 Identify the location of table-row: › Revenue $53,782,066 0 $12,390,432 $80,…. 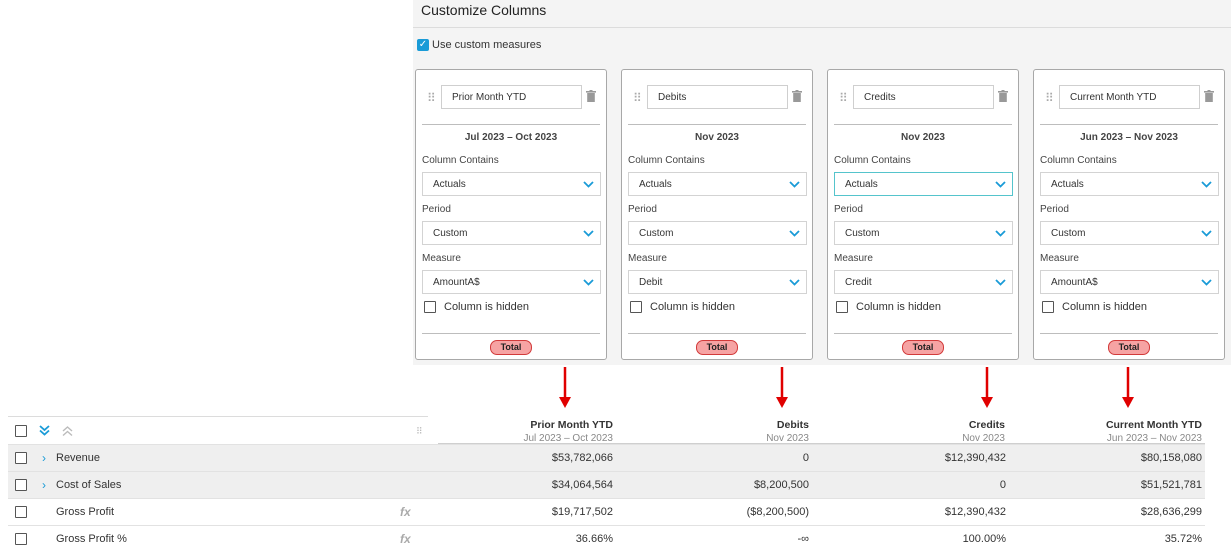
(606, 457).